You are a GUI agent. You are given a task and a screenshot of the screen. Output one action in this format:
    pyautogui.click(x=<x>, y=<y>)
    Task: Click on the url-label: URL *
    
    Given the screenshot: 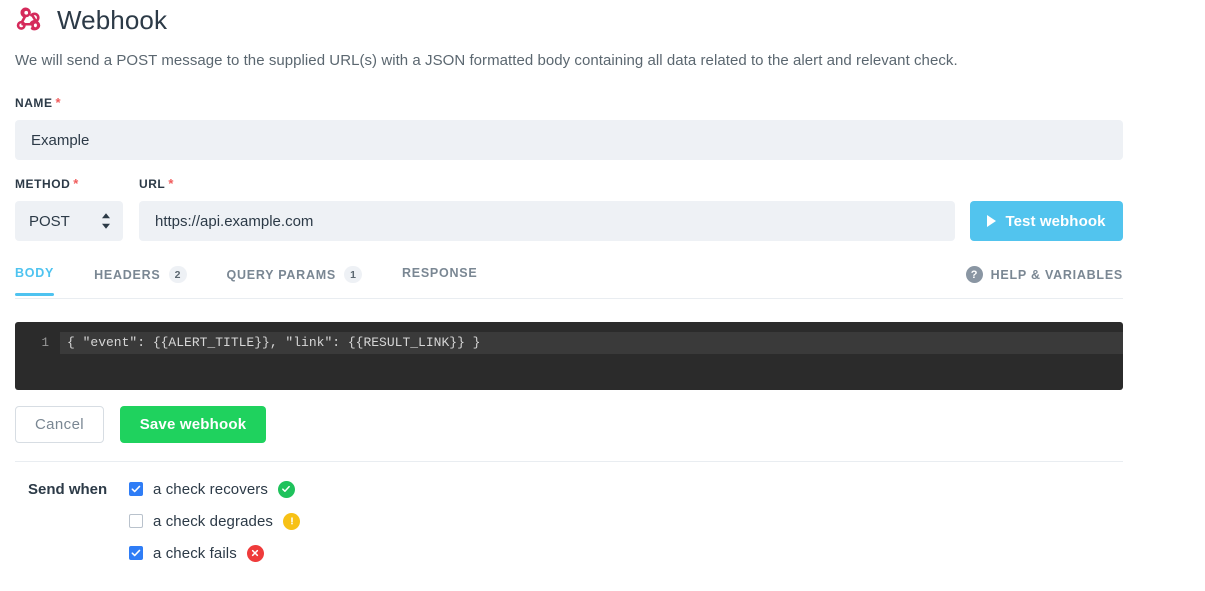 What is the action you would take?
    pyautogui.click(x=156, y=183)
    